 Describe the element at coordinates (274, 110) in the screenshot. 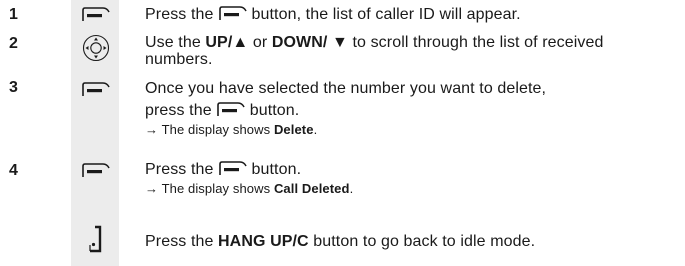

I see `step-3-text-after: button.` at that location.